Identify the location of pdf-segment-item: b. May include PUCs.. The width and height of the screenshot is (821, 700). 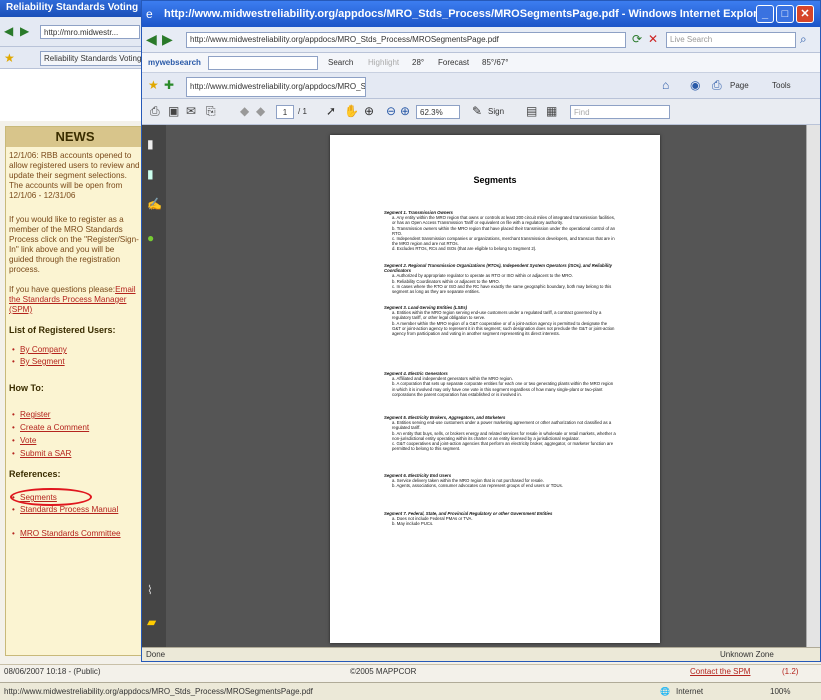
(413, 524).